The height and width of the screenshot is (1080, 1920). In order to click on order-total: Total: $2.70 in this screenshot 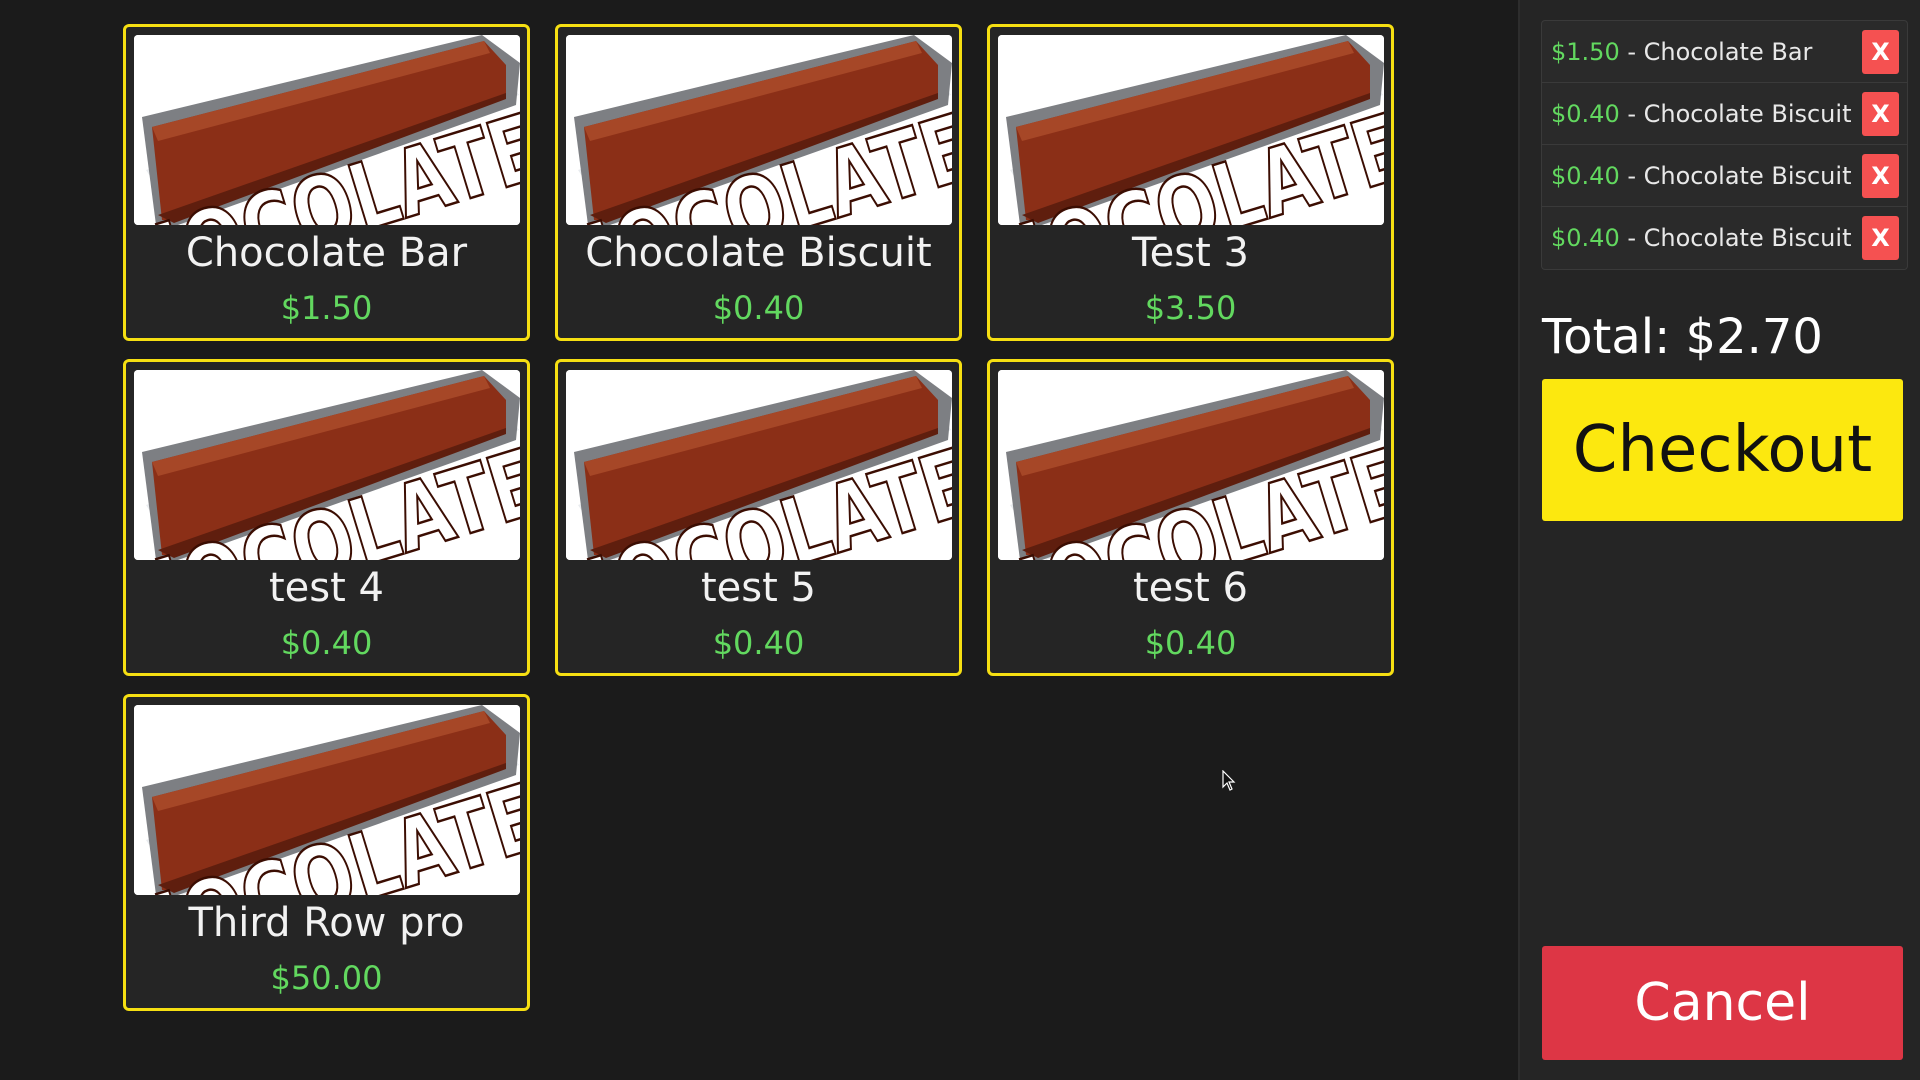, I will do `click(1682, 337)`.